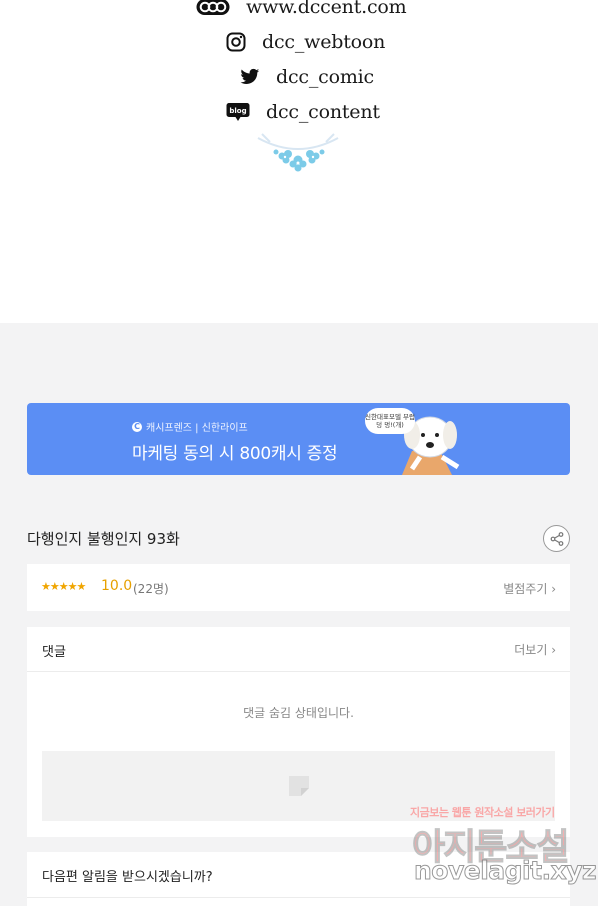  I want to click on next-alert-label: 다음편 알림을 받으시겠습니까?, so click(127, 877).